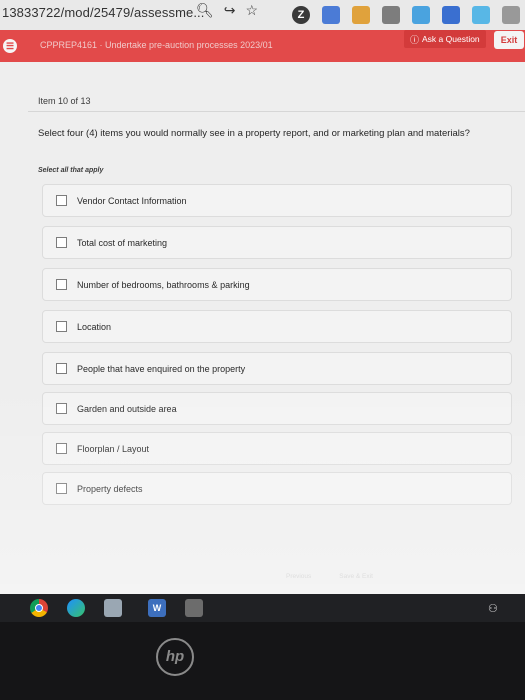  I want to click on answer-option: Property defects, so click(277, 488).